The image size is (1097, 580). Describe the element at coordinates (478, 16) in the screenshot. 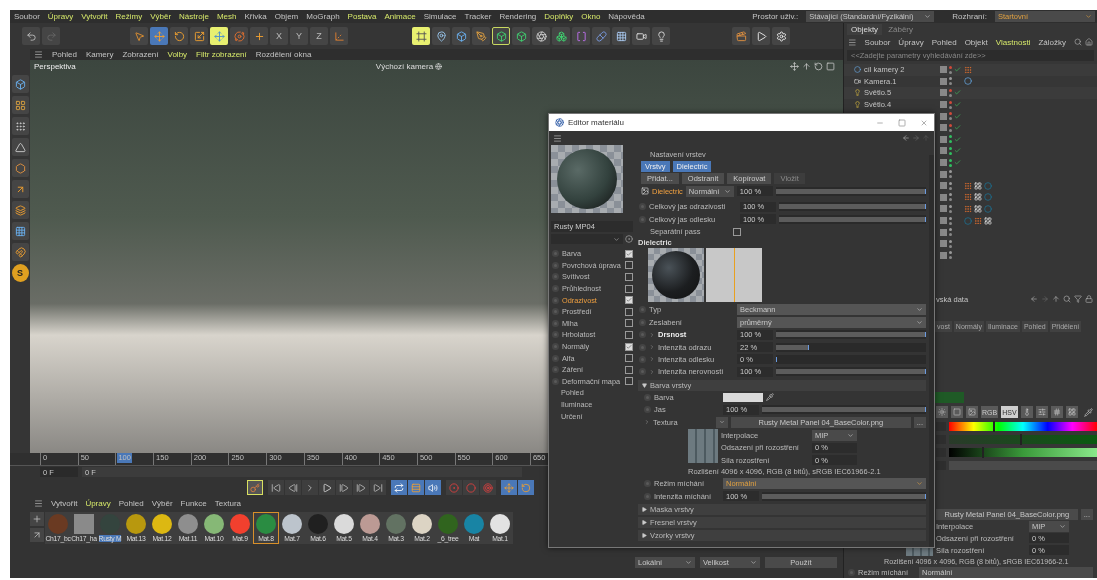

I see `menu-item: Tracker` at that location.